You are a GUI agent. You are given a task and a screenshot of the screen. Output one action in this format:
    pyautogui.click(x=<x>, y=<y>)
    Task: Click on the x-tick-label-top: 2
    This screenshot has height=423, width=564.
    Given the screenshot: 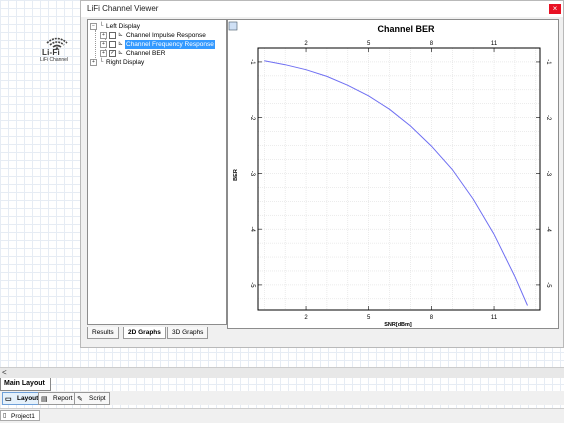 What is the action you would take?
    pyautogui.click(x=306, y=44)
    